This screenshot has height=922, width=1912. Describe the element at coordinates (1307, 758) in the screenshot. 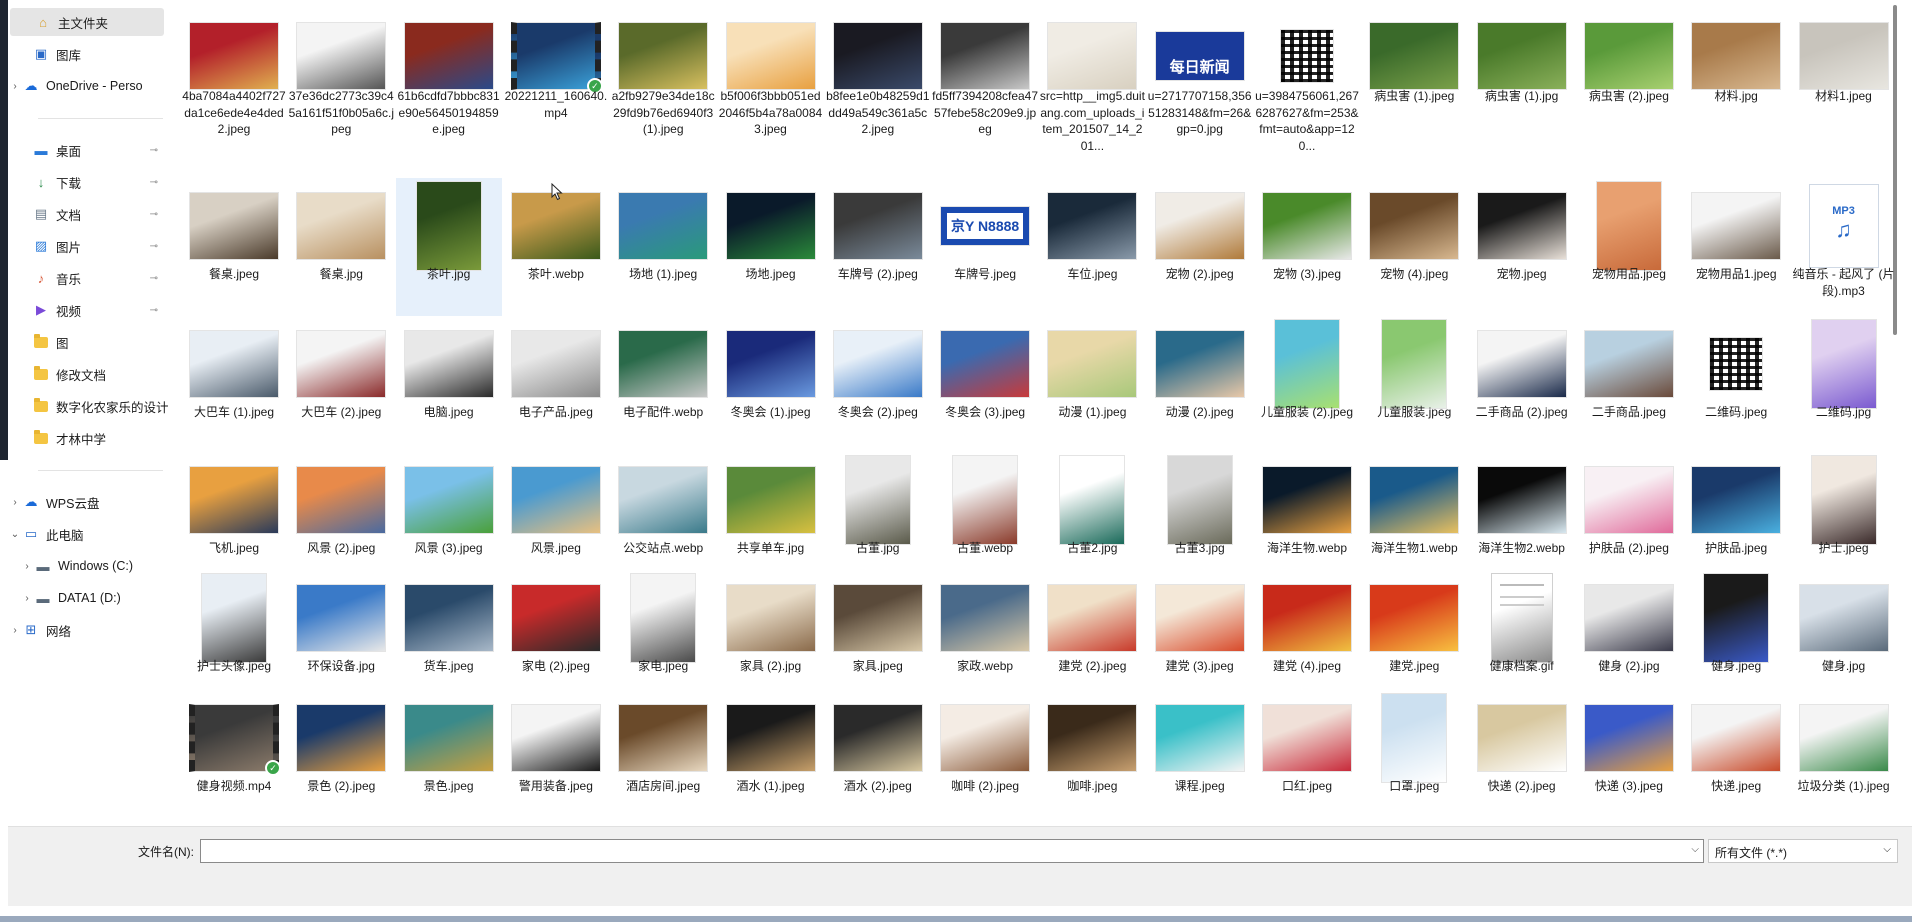

I see `file-item: 口红.jpeg` at that location.